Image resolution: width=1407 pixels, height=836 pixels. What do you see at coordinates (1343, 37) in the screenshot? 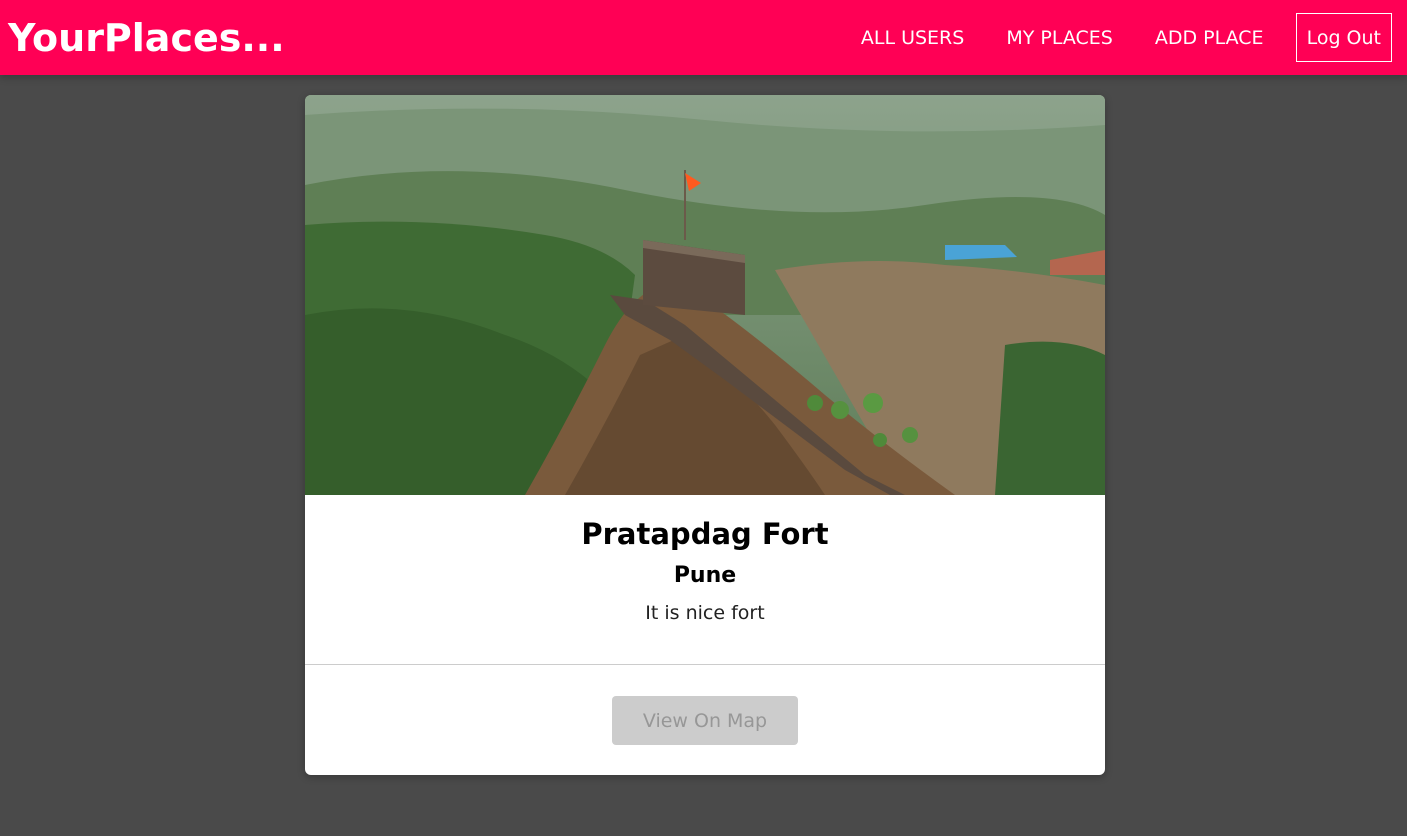
I see `logout-button: Log Out` at bounding box center [1343, 37].